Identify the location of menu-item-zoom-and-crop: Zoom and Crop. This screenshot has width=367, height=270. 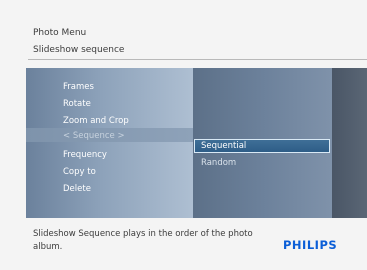
(96, 121).